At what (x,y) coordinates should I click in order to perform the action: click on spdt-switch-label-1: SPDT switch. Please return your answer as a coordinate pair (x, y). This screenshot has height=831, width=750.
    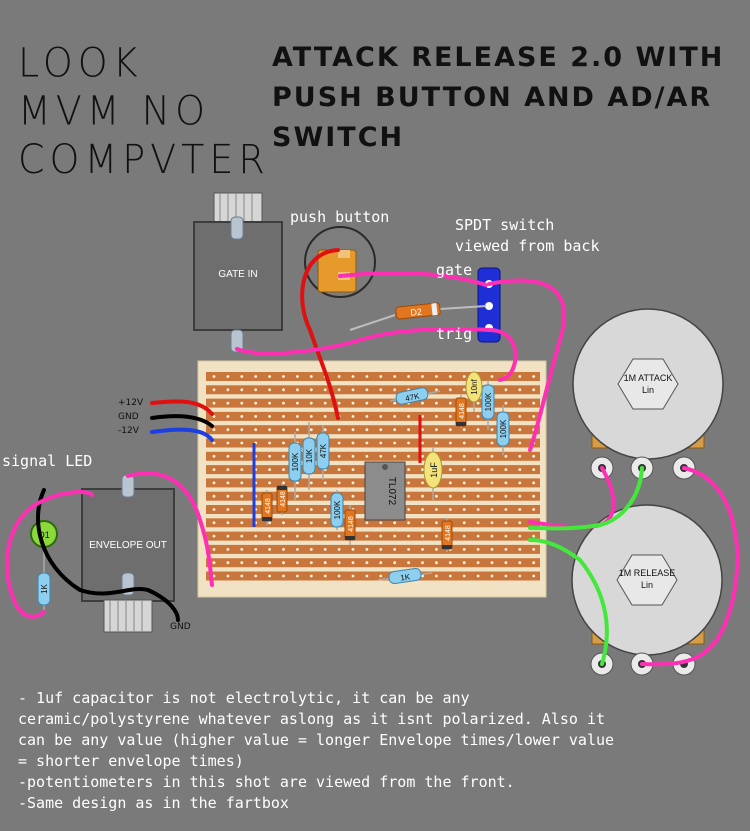
    Looking at the image, I should click on (505, 225).